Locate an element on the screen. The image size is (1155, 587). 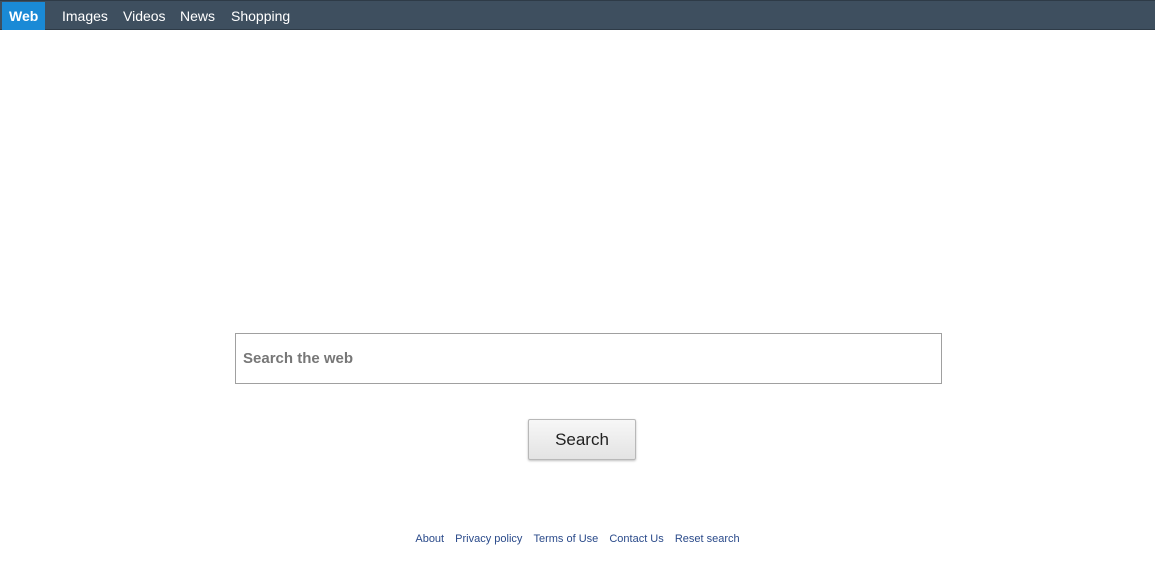
nav-tab-videos: Videos is located at coordinates (144, 16).